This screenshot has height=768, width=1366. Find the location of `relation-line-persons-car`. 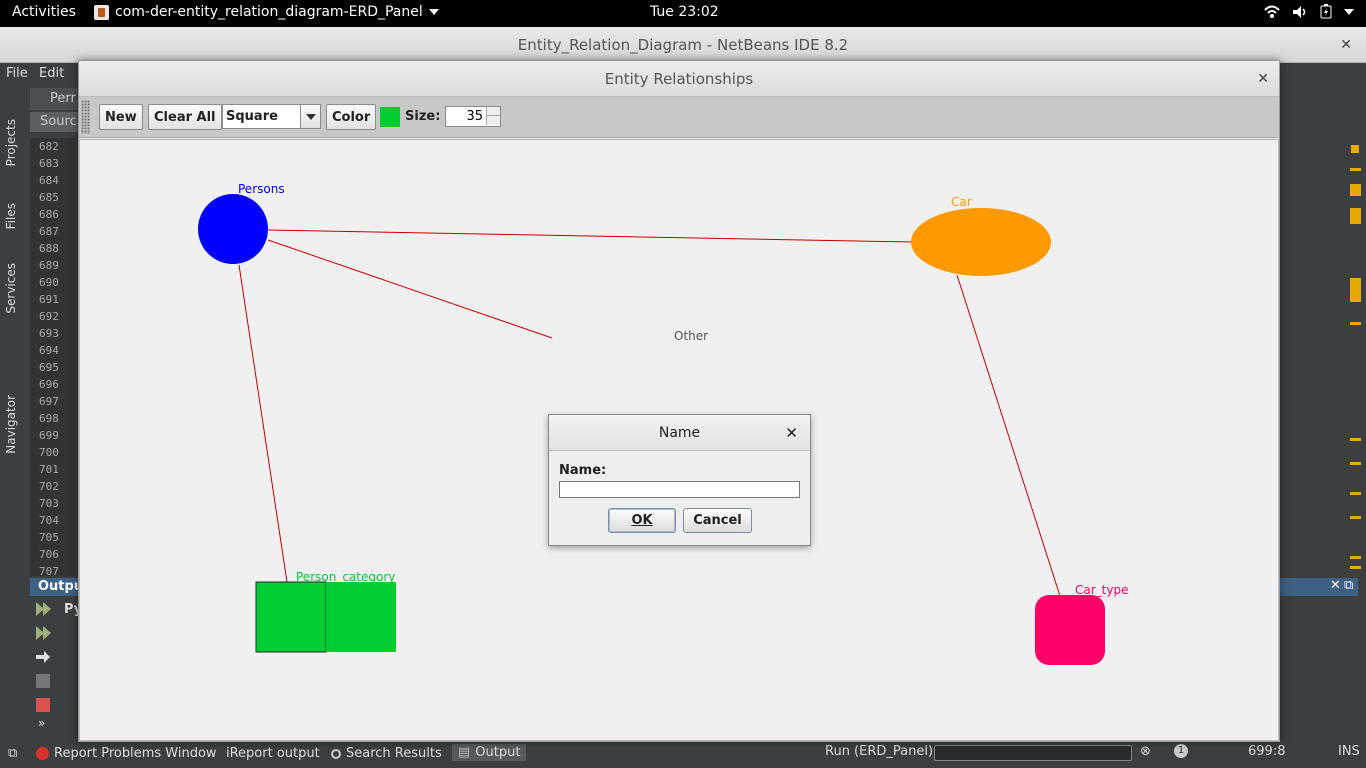

relation-line-persons-car is located at coordinates (590, 236).